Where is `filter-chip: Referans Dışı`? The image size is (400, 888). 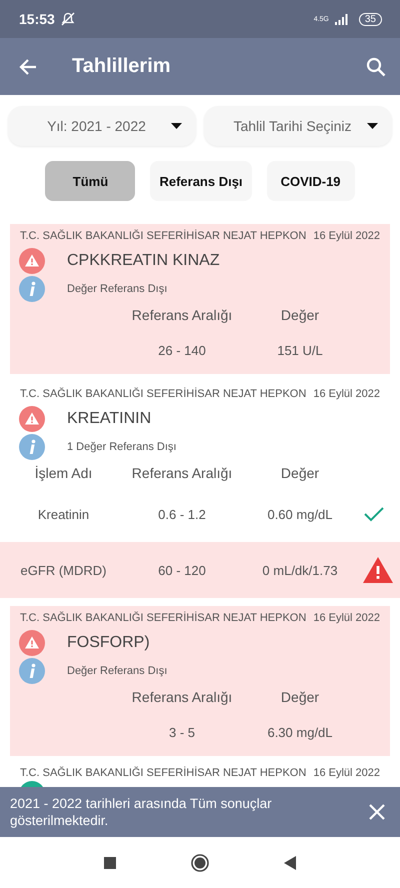
filter-chip: Referans Dışı is located at coordinates (201, 181).